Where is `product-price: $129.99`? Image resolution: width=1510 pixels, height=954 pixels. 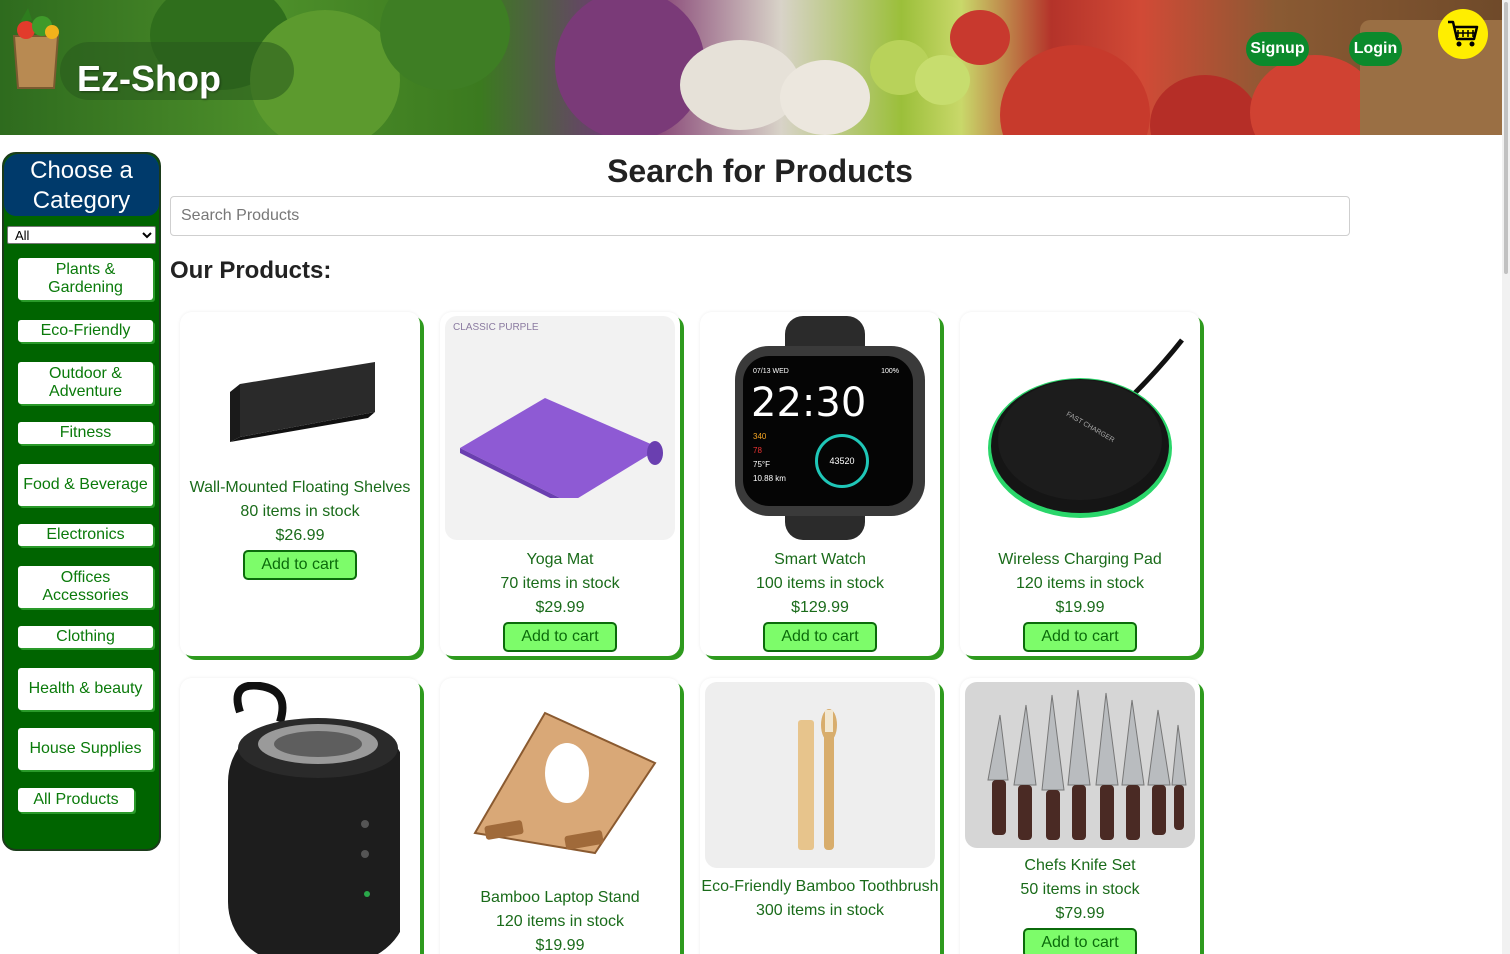
product-price: $129.99 is located at coordinates (820, 607).